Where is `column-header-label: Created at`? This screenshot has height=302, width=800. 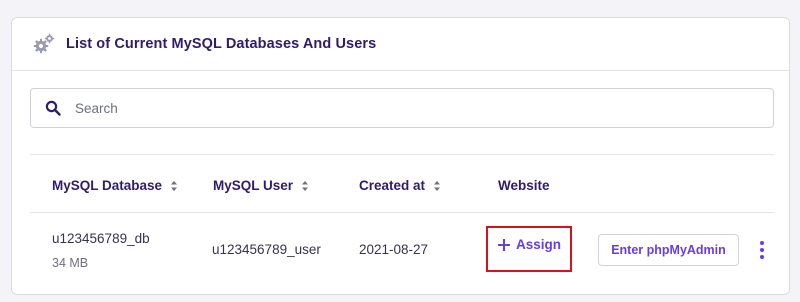
column-header-label: Created at is located at coordinates (392, 185).